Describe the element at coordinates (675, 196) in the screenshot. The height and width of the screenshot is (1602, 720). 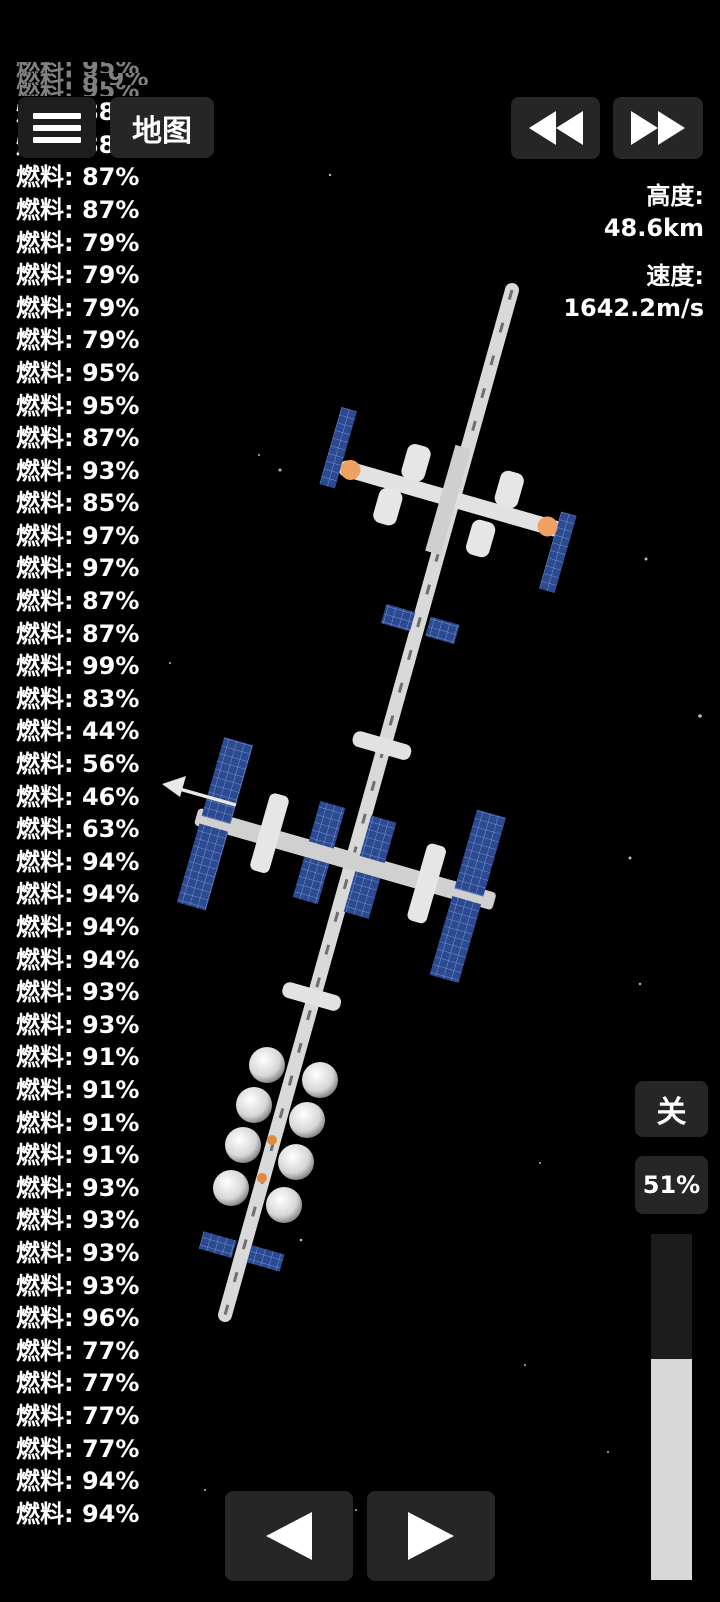
I see `altitude-label: 高度:` at that location.